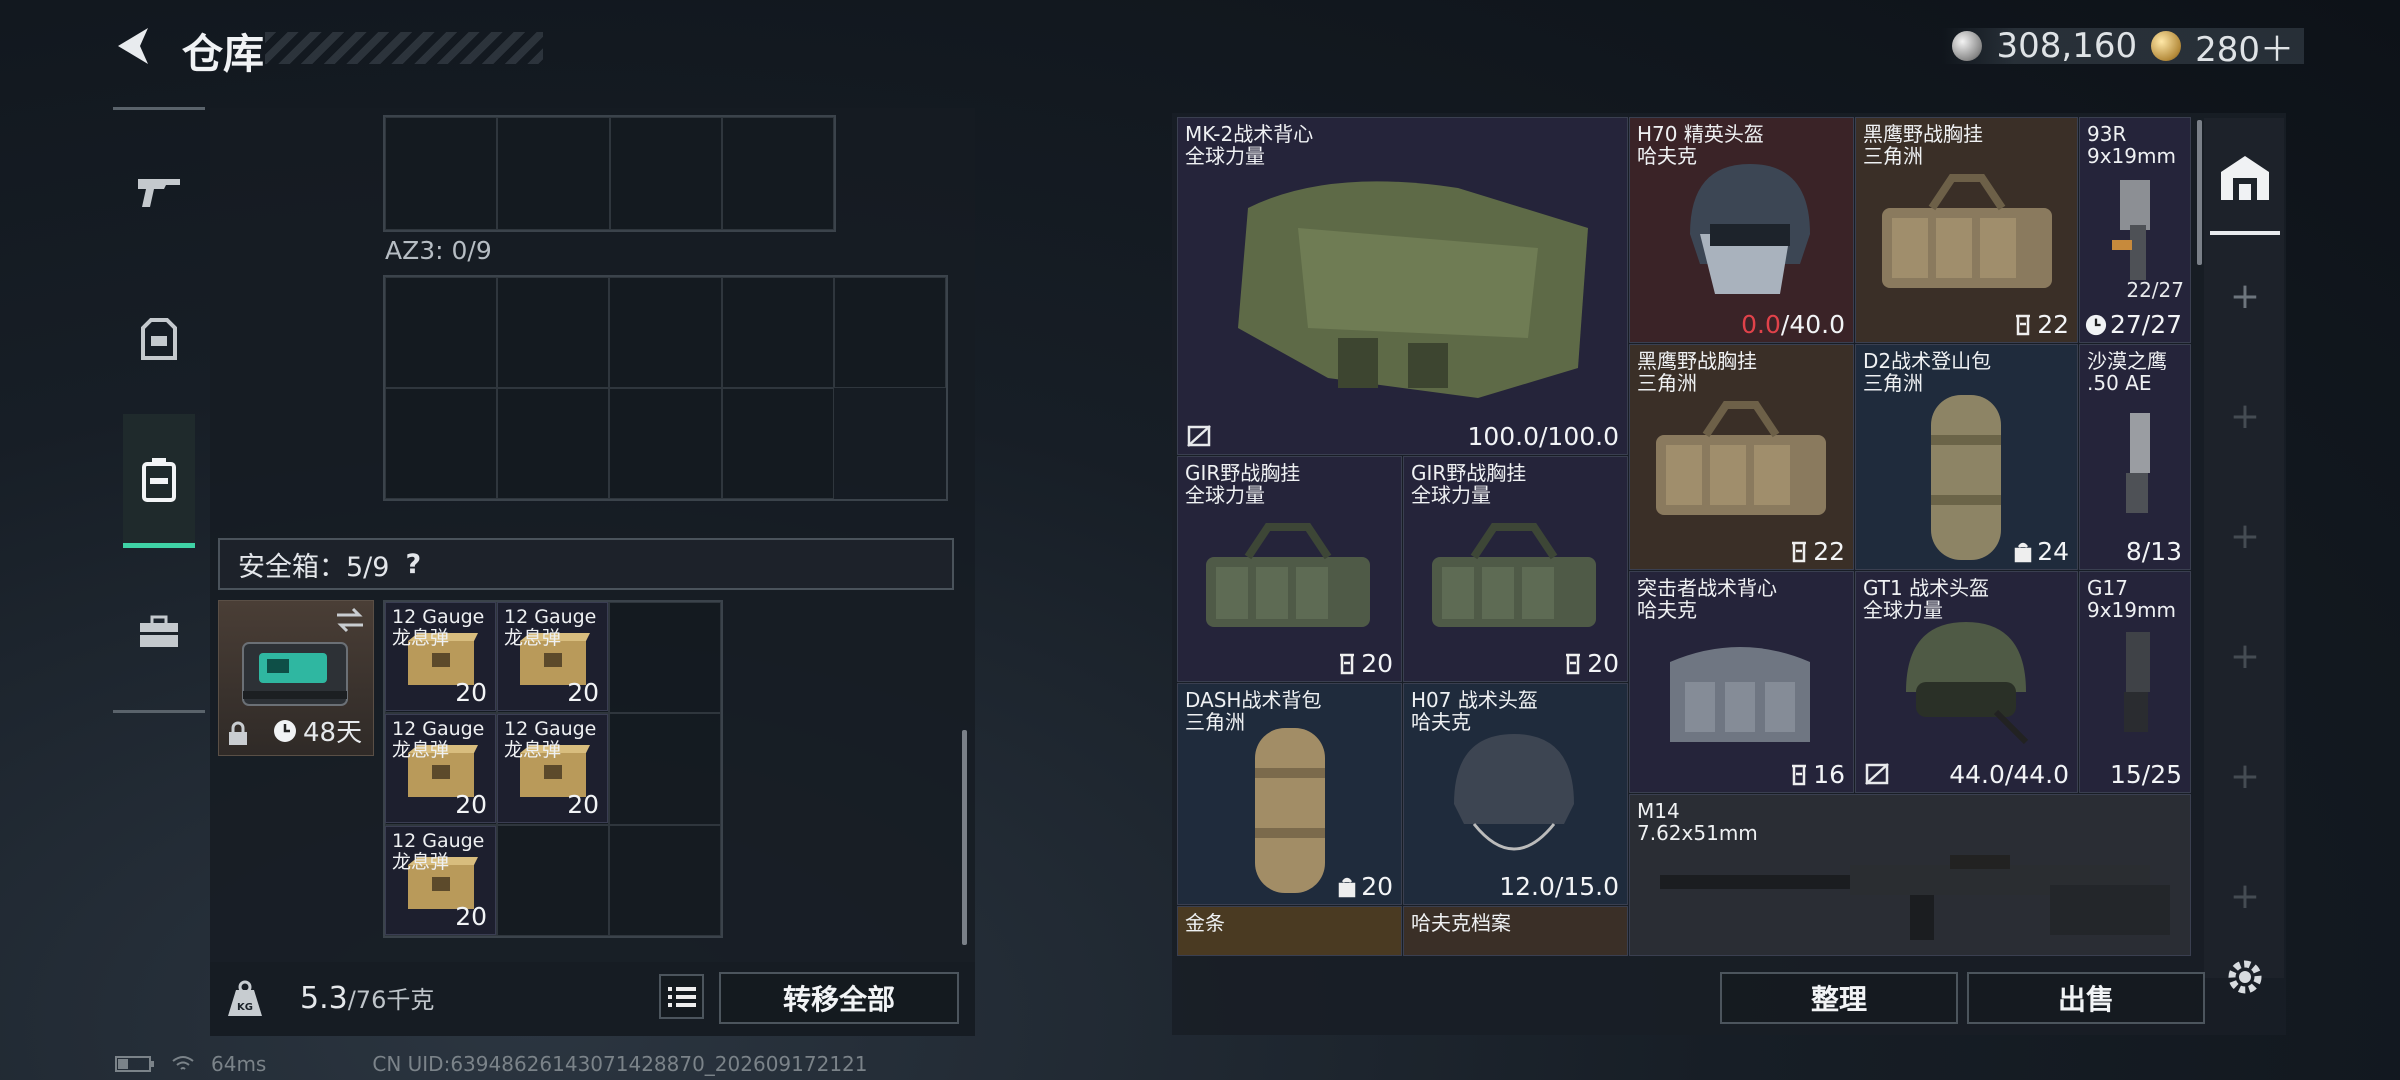 Image resolution: width=2400 pixels, height=1080 pixels. What do you see at coordinates (2067, 46) in the screenshot?
I see `silver-amount: 308,160` at bounding box center [2067, 46].